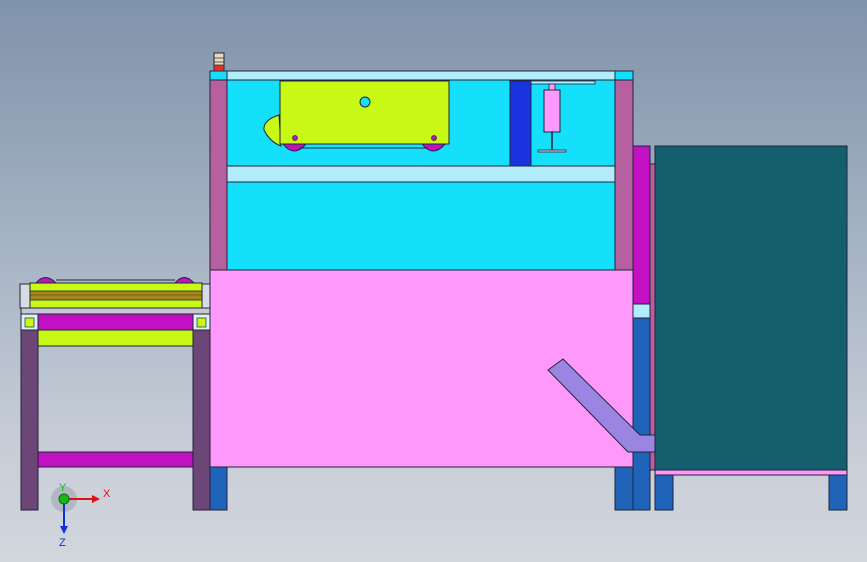  I want to click on left-table-leg-left, so click(29, 420).